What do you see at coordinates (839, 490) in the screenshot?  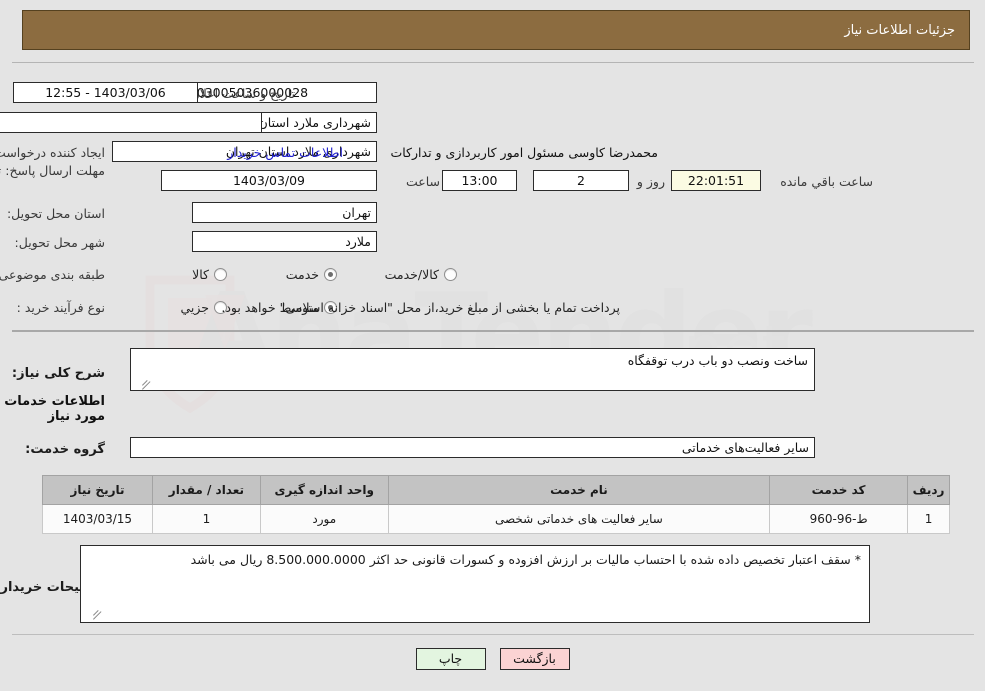 I see `col-header-code: کد خدمت` at bounding box center [839, 490].